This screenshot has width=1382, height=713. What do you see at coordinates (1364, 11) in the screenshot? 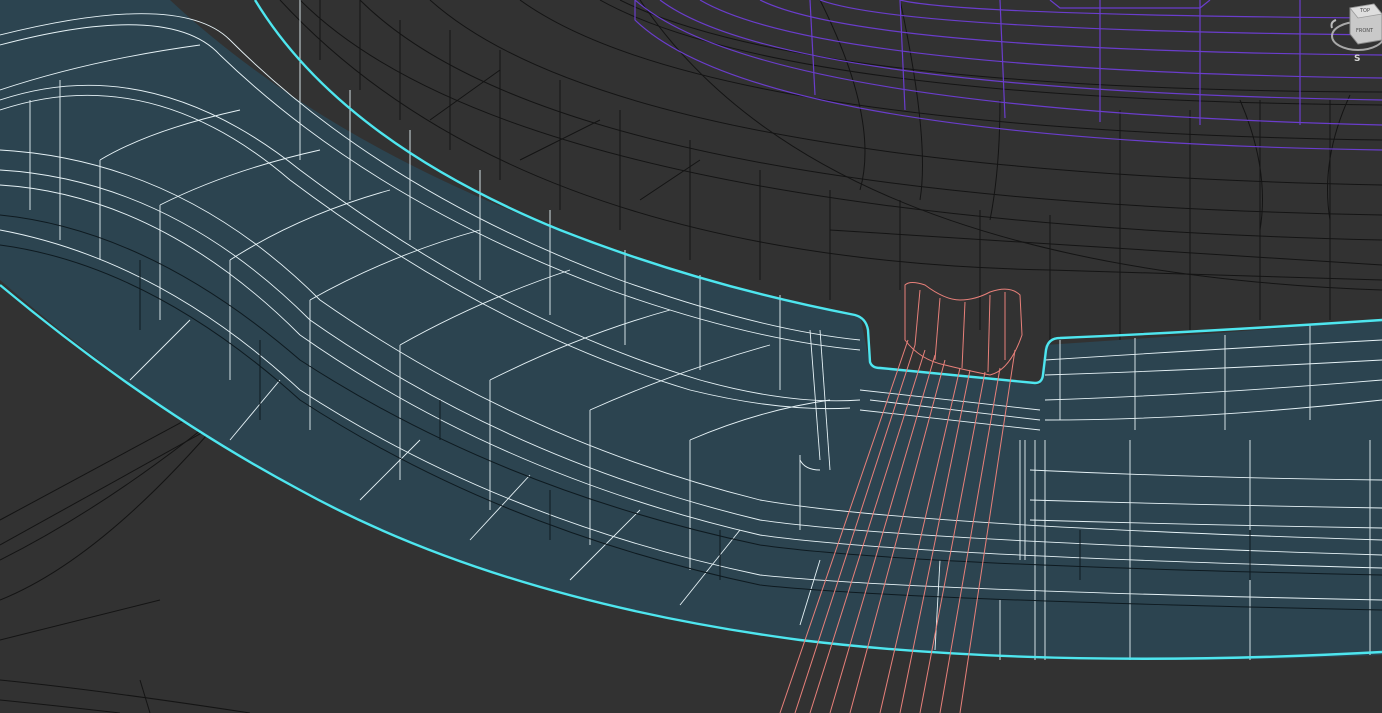
I see `viewcube-top-label: TOP` at bounding box center [1364, 11].